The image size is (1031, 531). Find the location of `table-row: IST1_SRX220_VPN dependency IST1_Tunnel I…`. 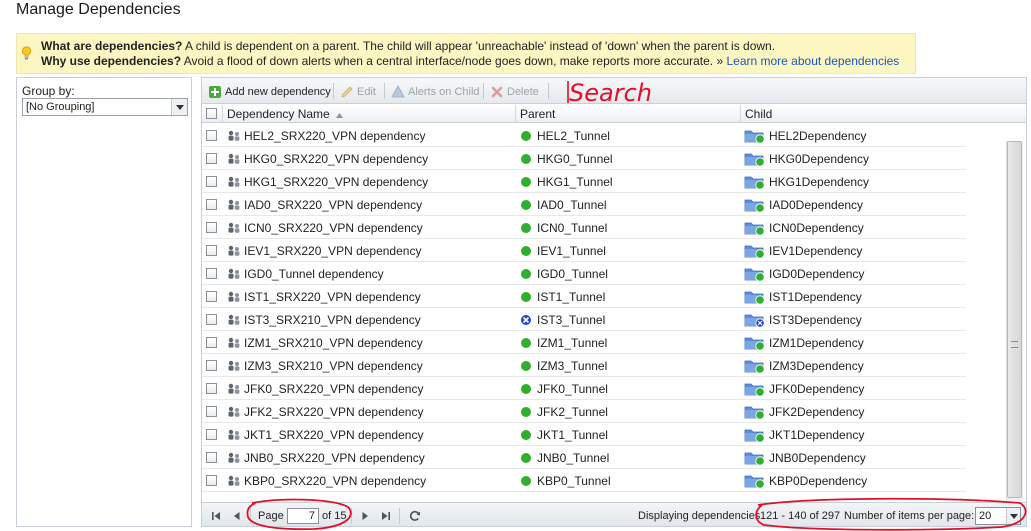

table-row: IST1_SRX220_VPN dependency IST1_Tunnel I… is located at coordinates (584, 296).